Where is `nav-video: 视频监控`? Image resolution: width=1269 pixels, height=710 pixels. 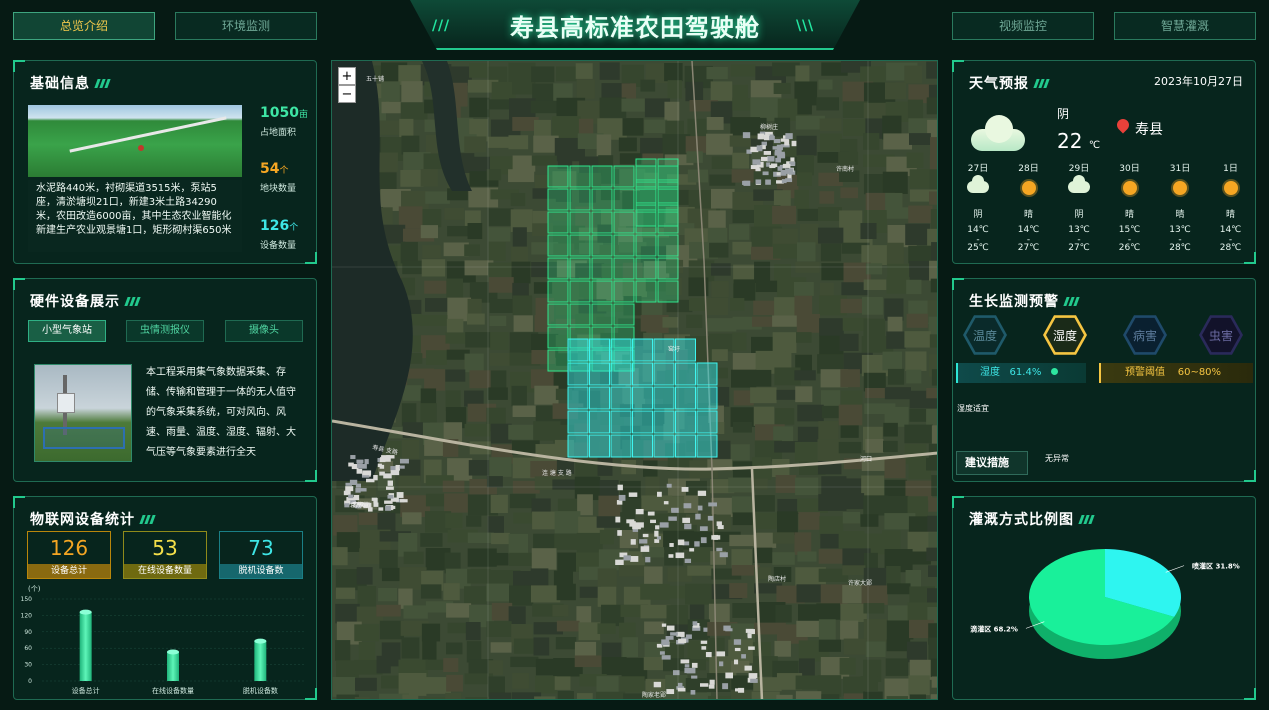 nav-video: 视频监控 is located at coordinates (1023, 26).